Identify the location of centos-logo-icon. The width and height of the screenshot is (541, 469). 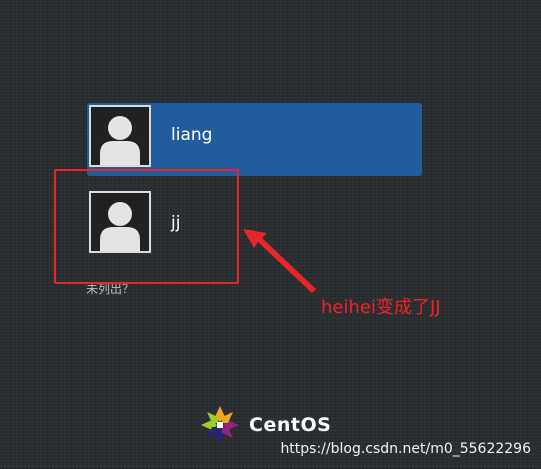
(220, 425).